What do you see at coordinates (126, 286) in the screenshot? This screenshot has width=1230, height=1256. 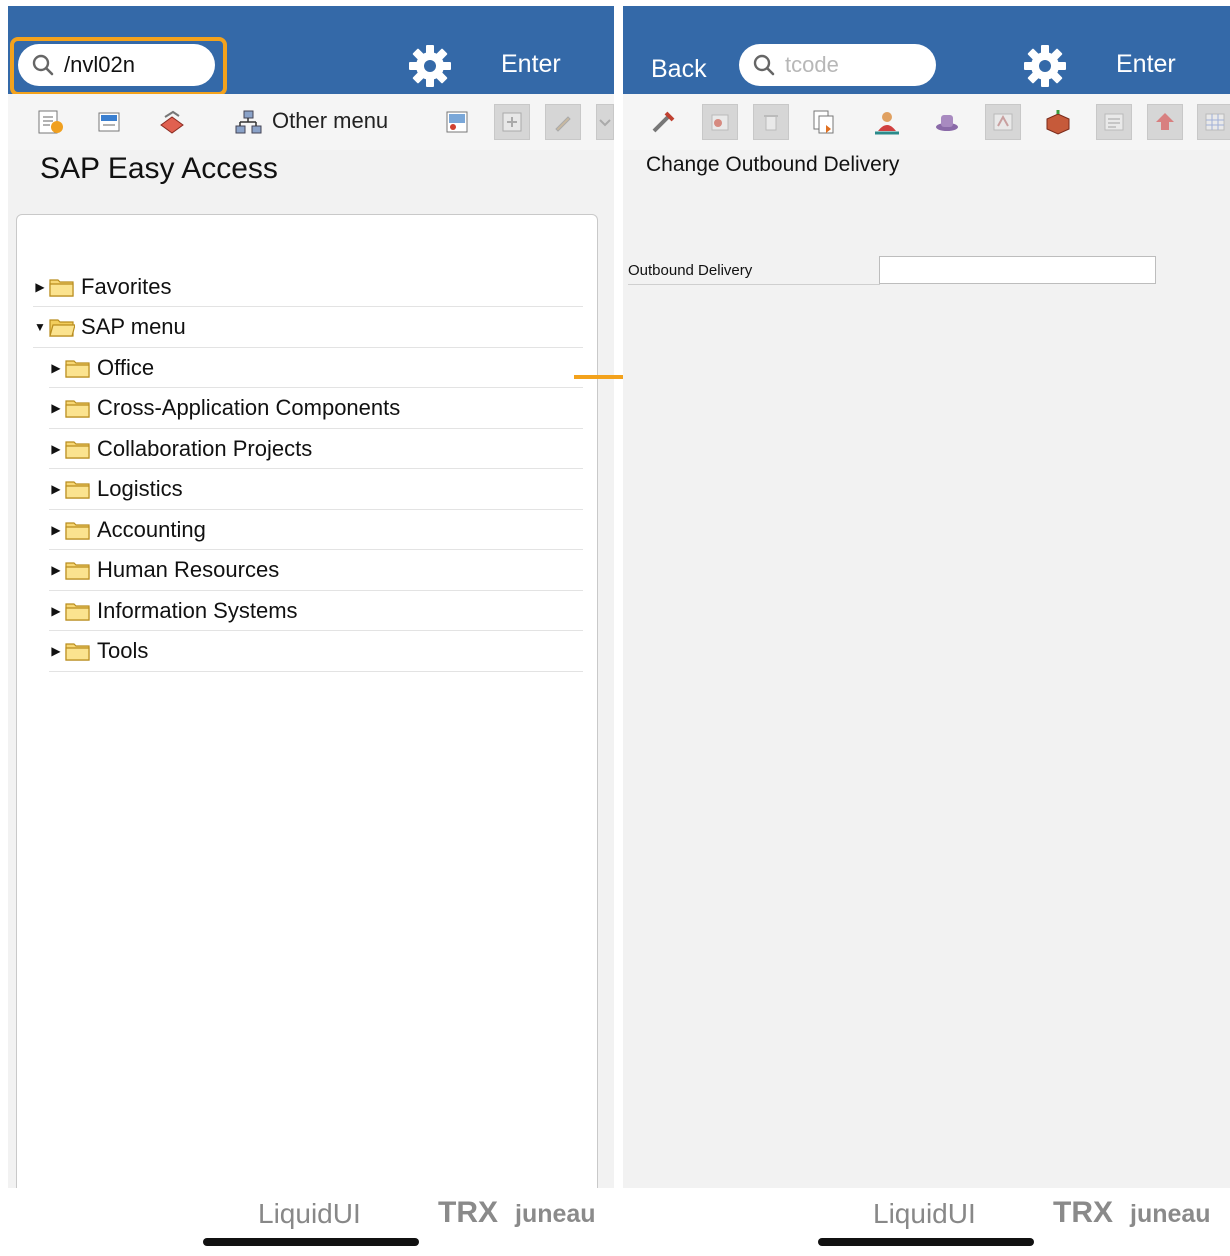 I see `tree-item-label: Favorites` at bounding box center [126, 286].